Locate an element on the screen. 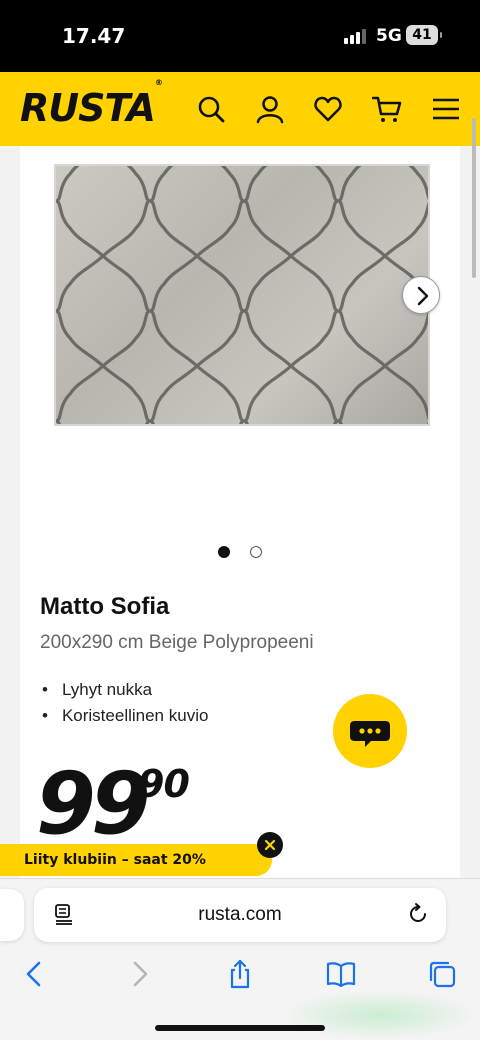 The image size is (480, 1040). chat-button is located at coordinates (370, 731).